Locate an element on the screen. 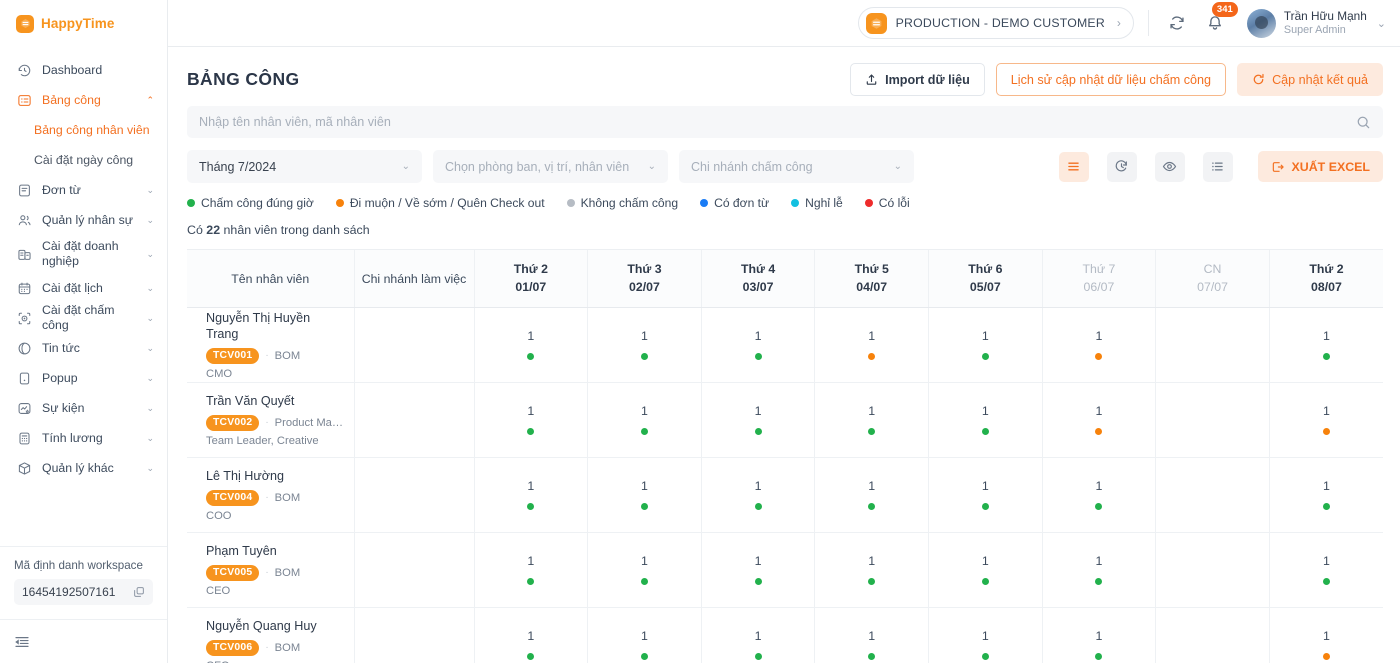 The height and width of the screenshot is (663, 1400). column-header-date: 03/07 is located at coordinates (758, 286).